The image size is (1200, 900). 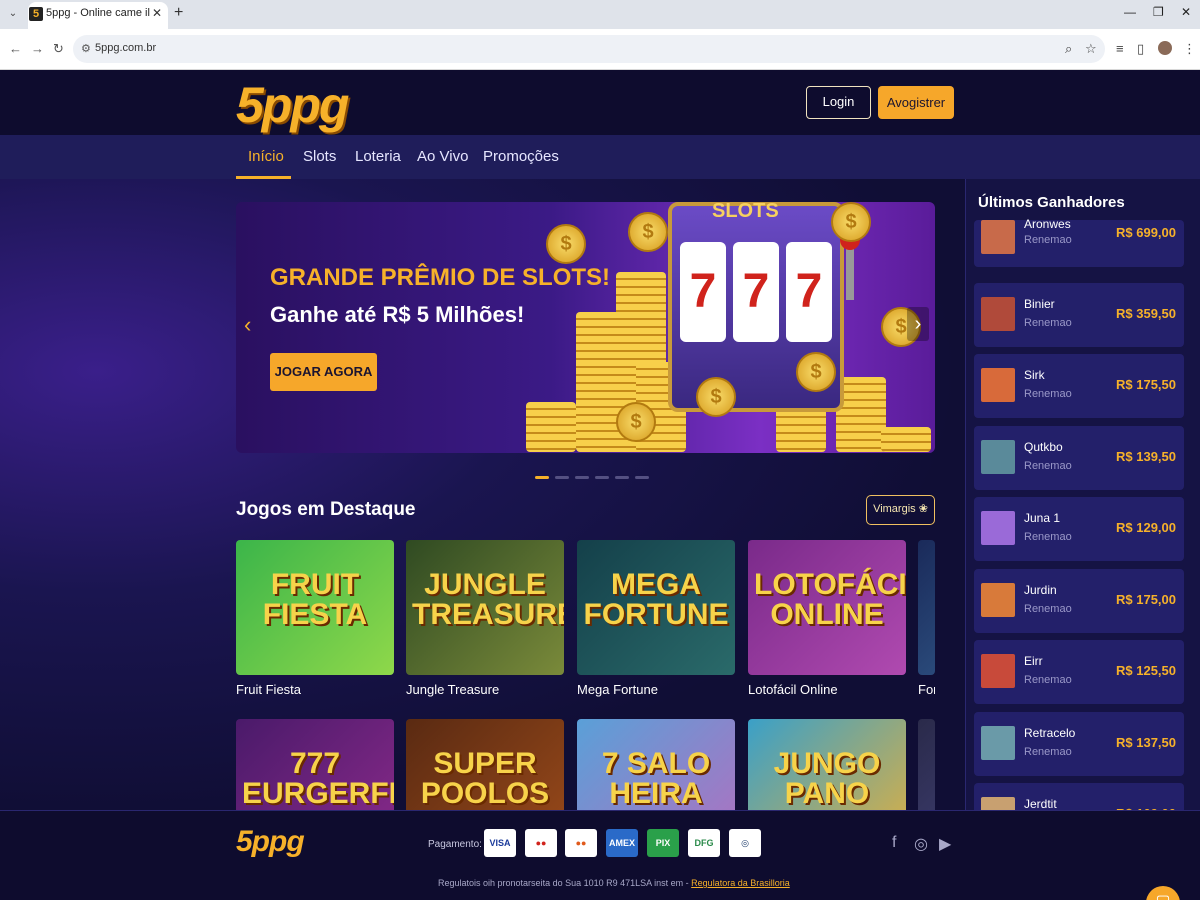 What do you see at coordinates (58, 49) in the screenshot?
I see `reload-icon: ↻` at bounding box center [58, 49].